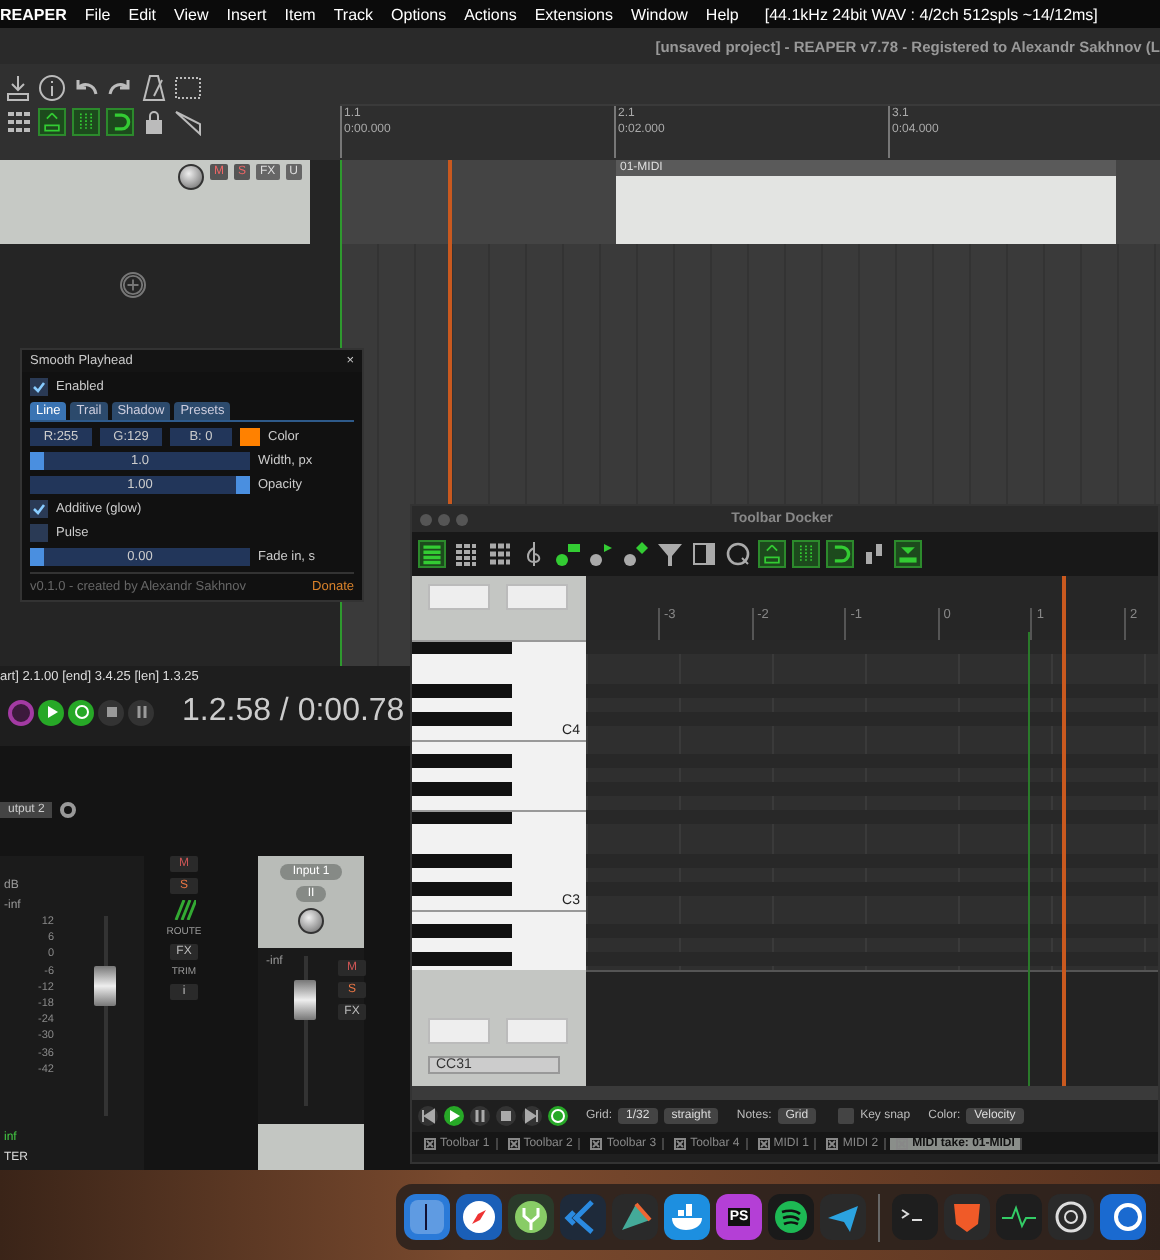 The height and width of the screenshot is (1260, 1160). I want to click on metronome-icon, so click(154, 88).